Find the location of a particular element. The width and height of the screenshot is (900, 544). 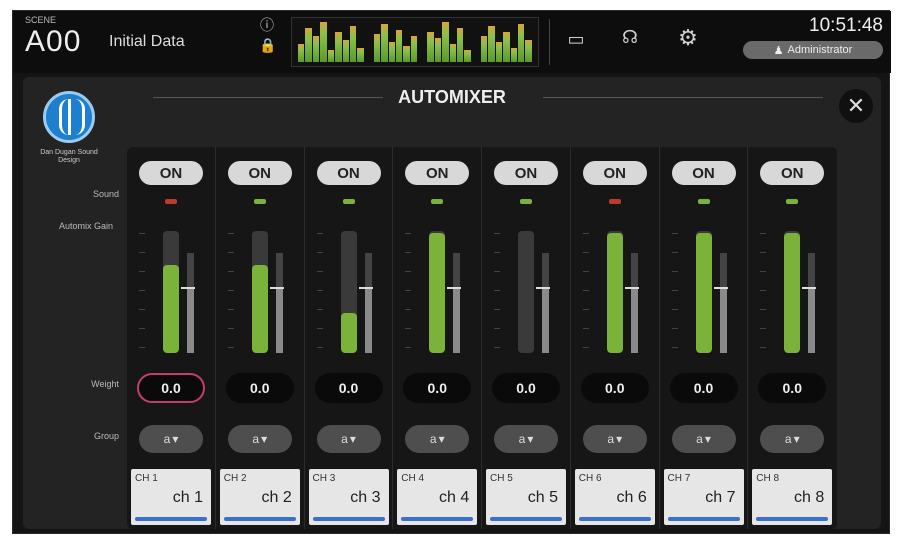

display-icon: ▭ is located at coordinates (576, 39).